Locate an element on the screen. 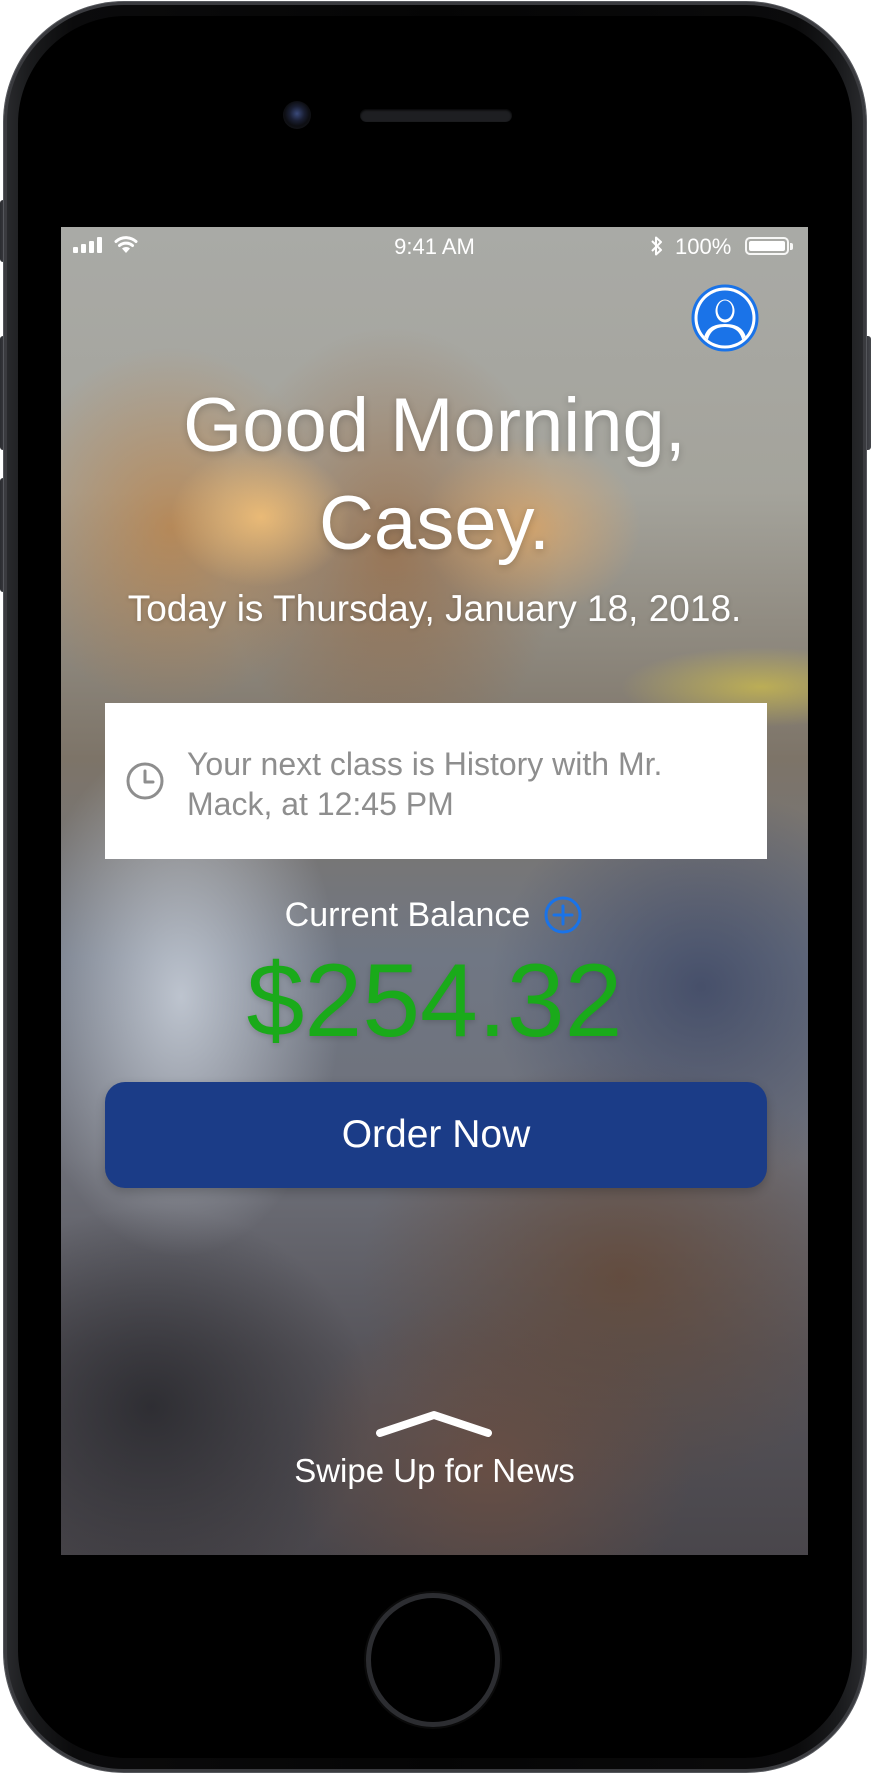 Image resolution: width=871 pixels, height=1777 pixels. status-bar: 9:41 AM 100% is located at coordinates (434, 247).